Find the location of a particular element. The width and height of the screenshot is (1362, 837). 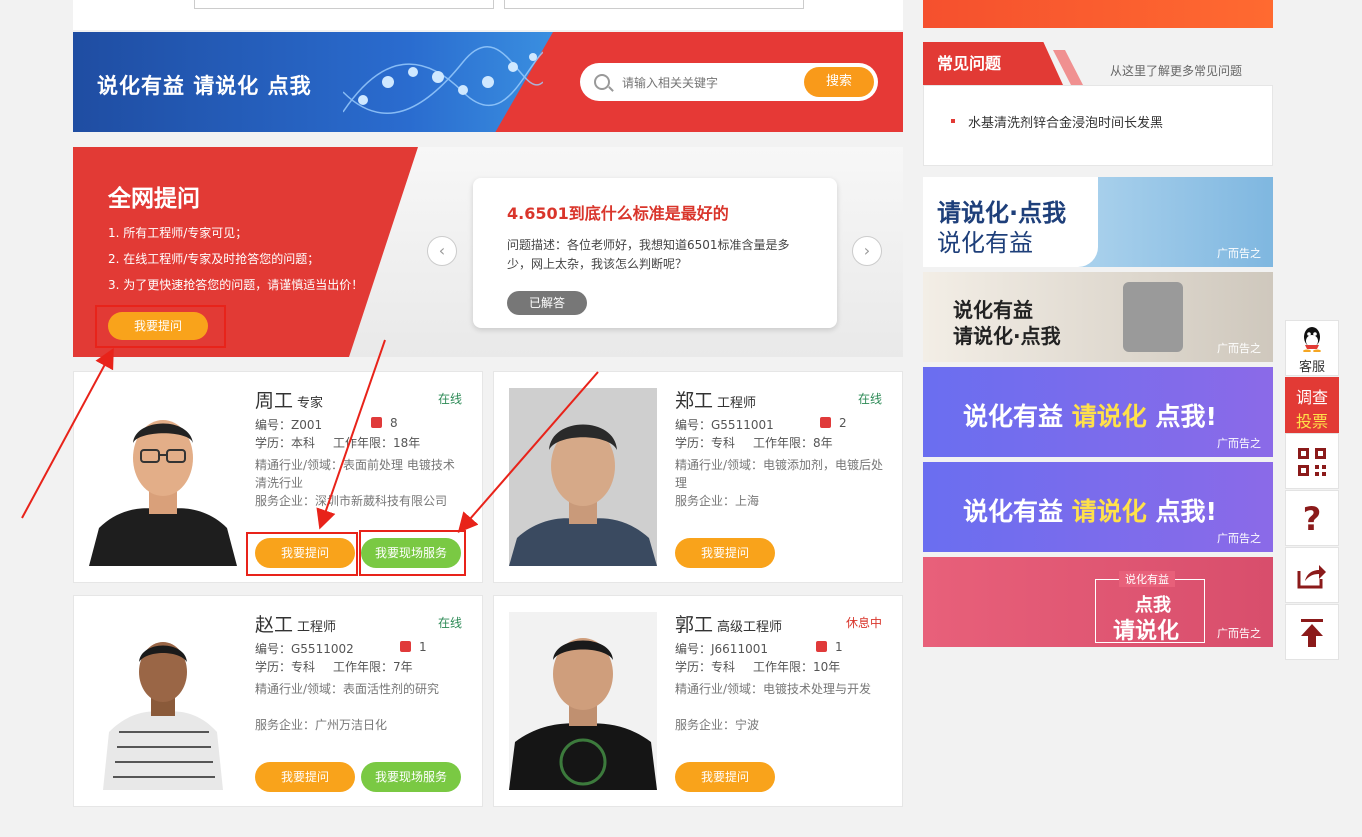

faq-panel: 常见问题 从这里了解更多常见问题 水基清洗剂锌合金浸泡时间长发黑 is located at coordinates (1098, 104).